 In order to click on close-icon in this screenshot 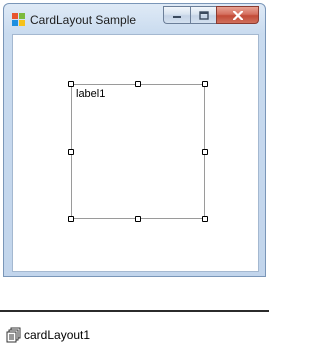, I will do `click(237, 15)`.